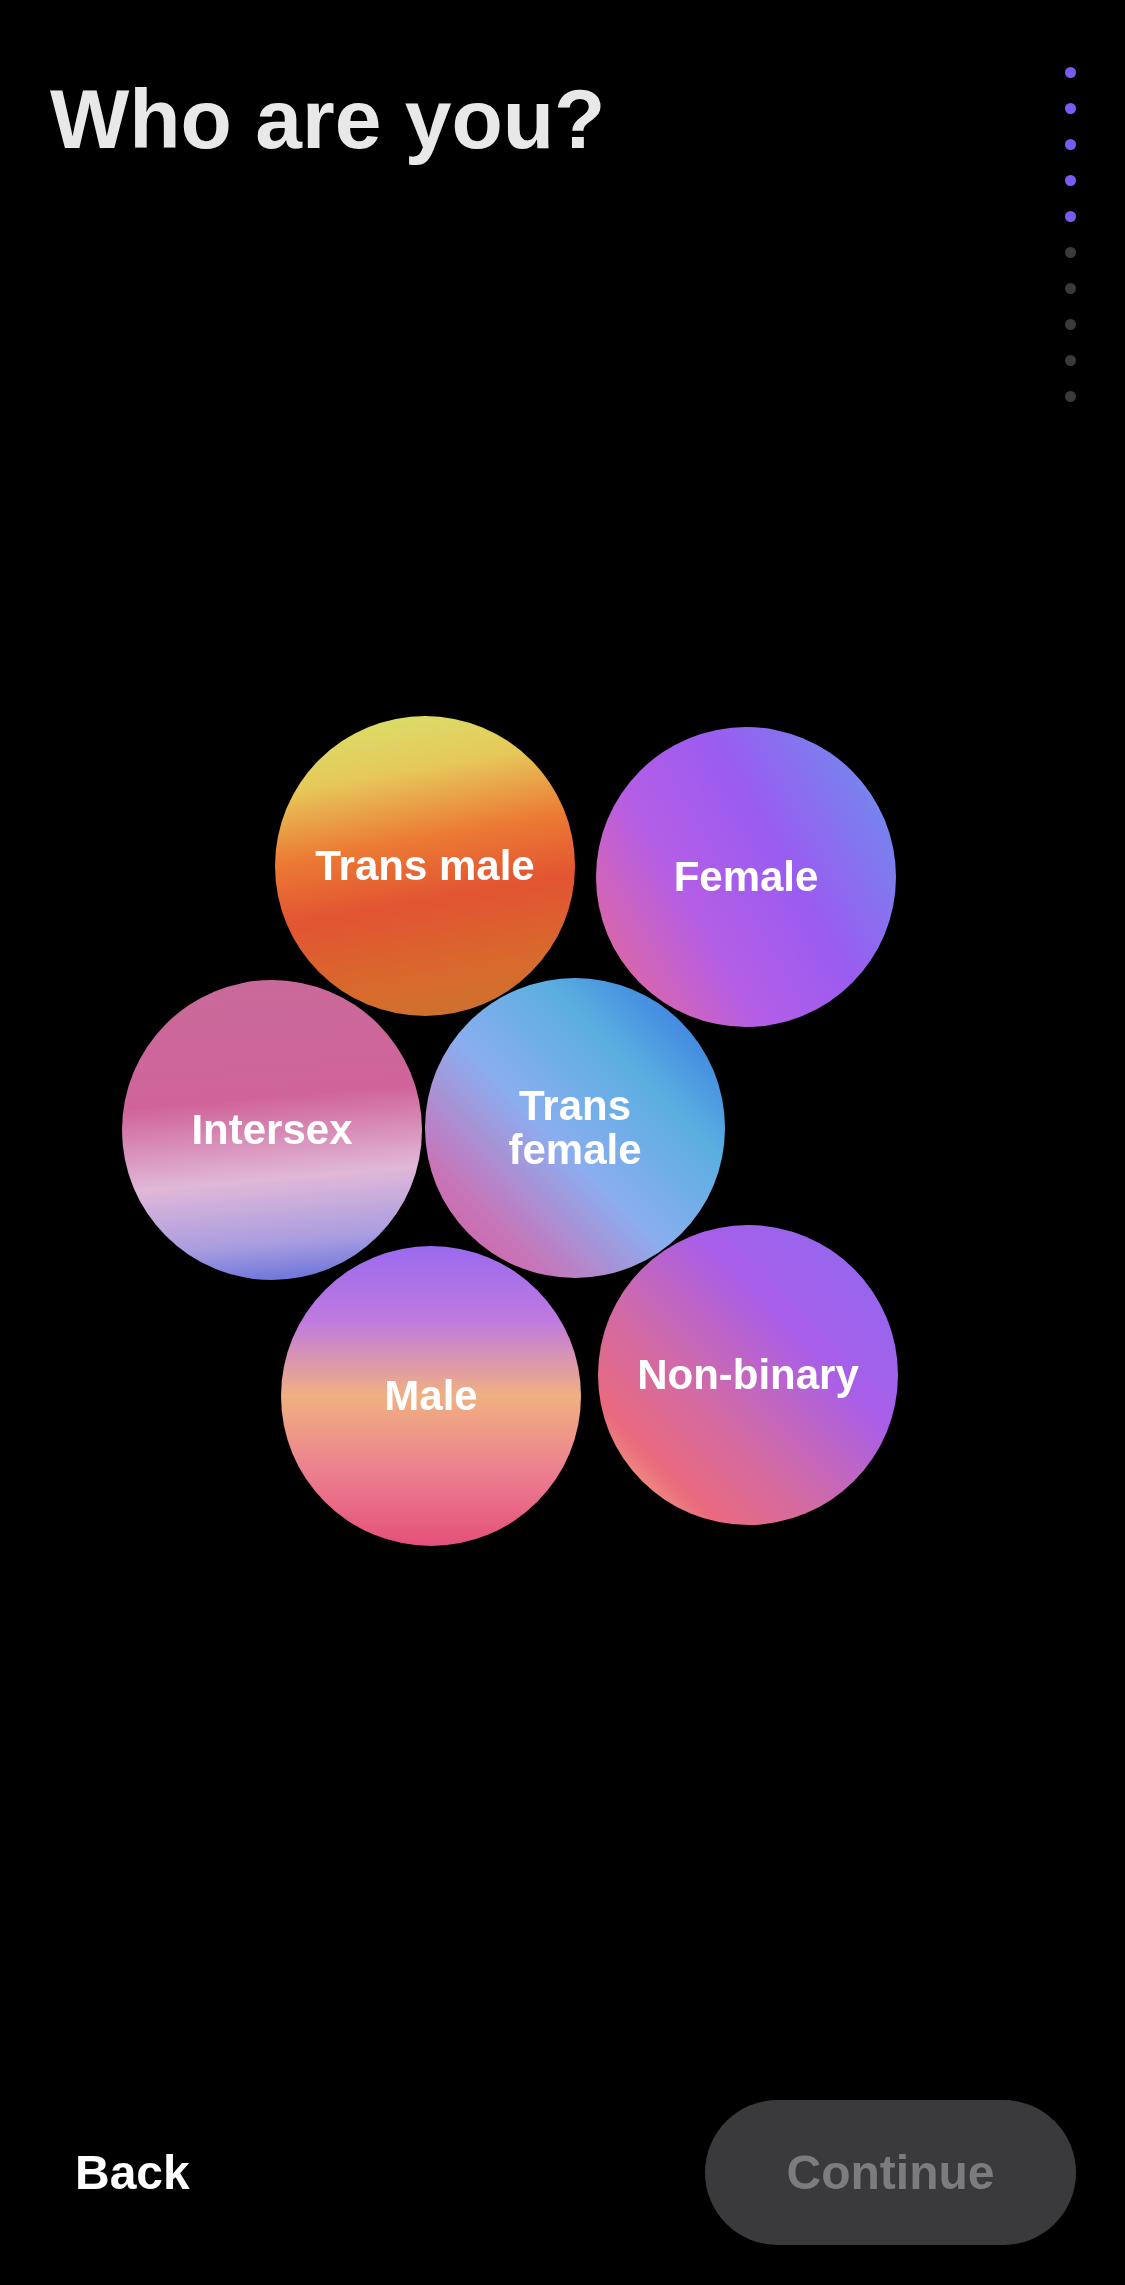 Image resolution: width=1125 pixels, height=2285 pixels. I want to click on option-button: Female, so click(746, 877).